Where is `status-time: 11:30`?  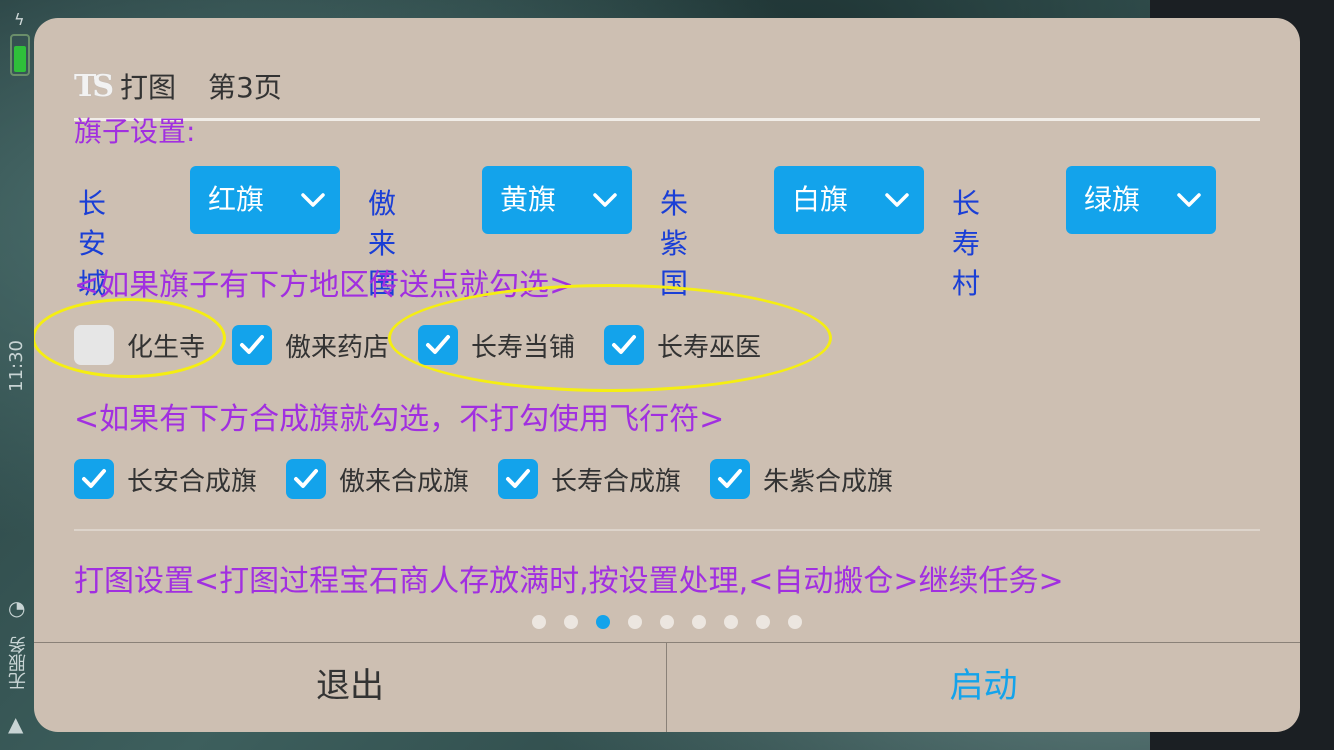
status-time: 11:30 is located at coordinates (16, 366).